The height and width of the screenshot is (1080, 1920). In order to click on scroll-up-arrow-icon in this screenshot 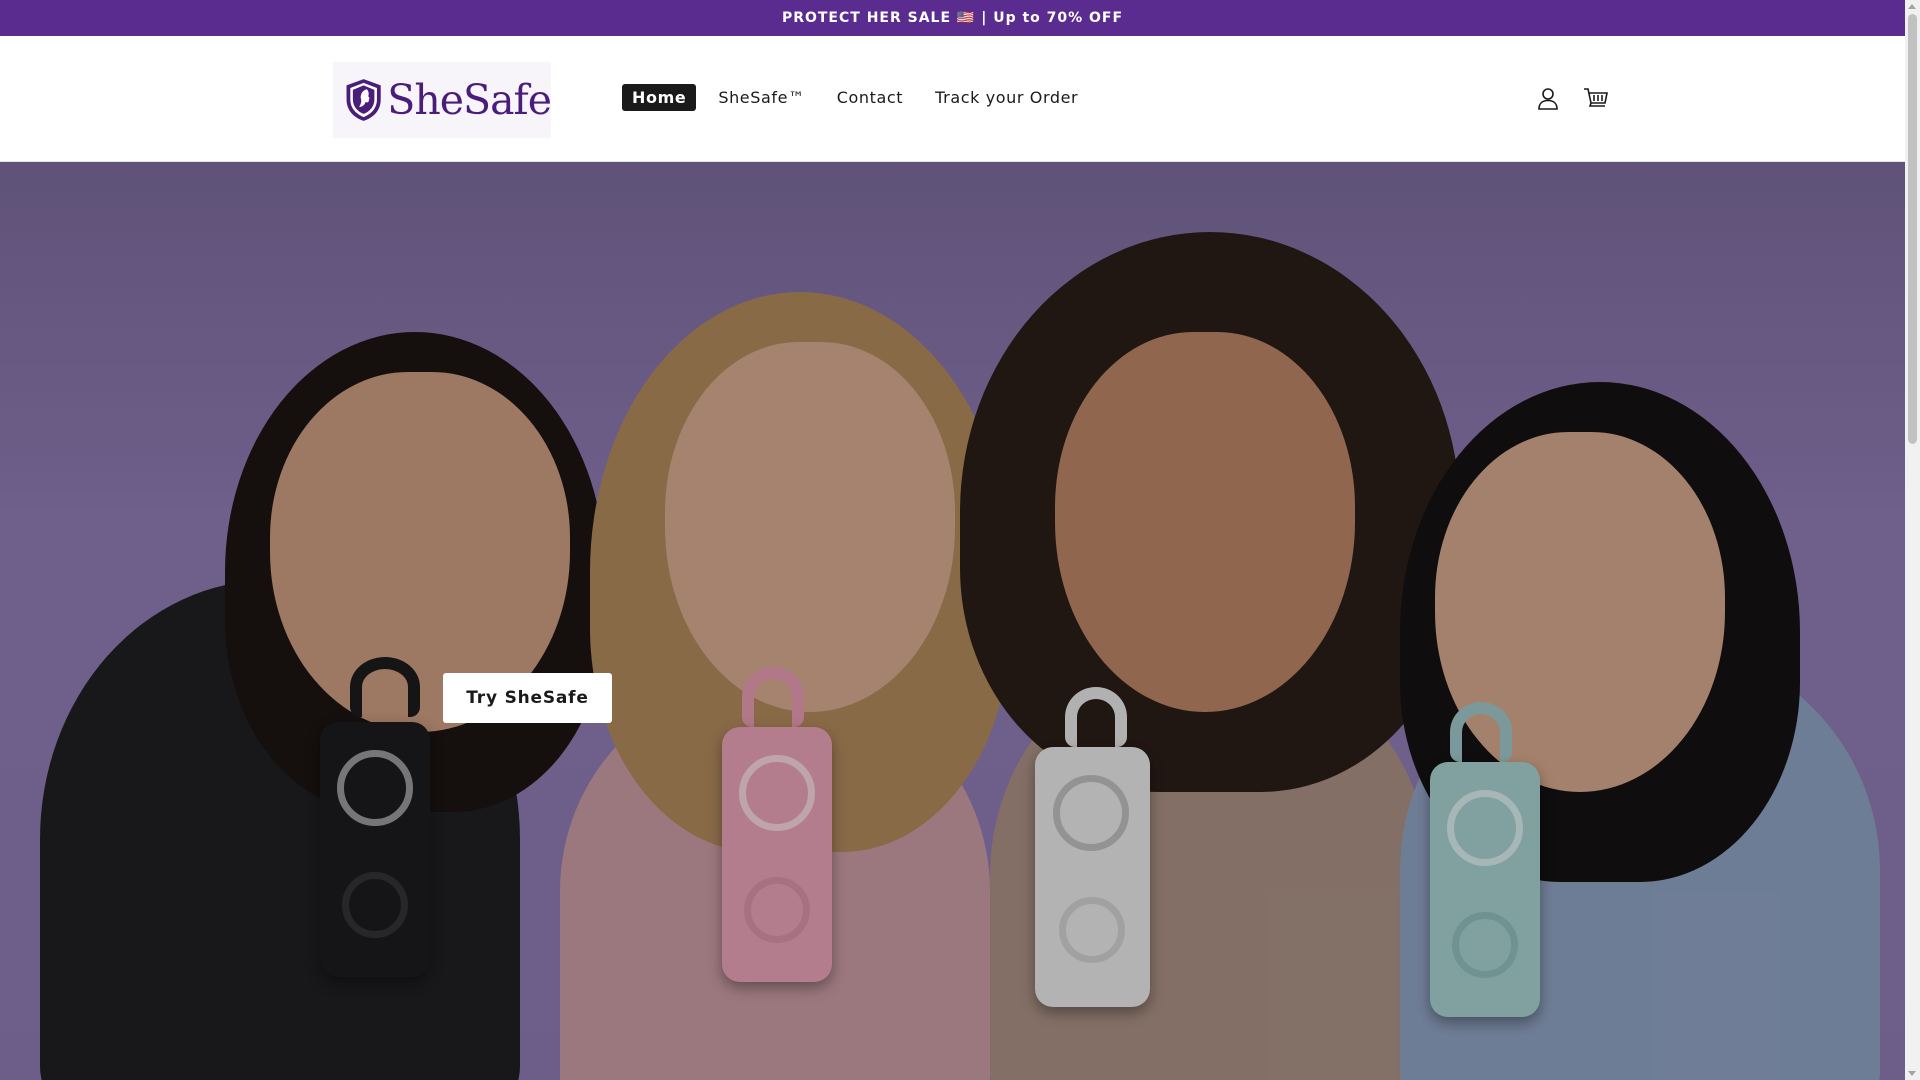, I will do `click(1912, 6)`.